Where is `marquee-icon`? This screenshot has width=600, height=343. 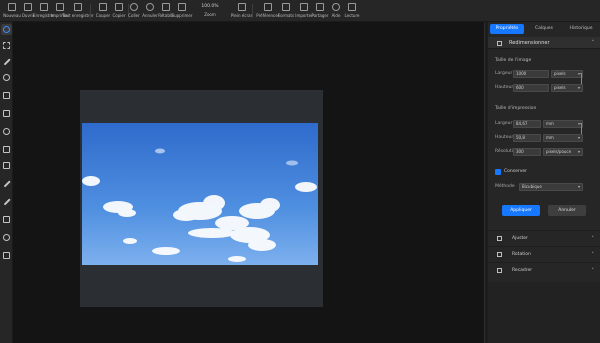 marquee-icon is located at coordinates (6, 45).